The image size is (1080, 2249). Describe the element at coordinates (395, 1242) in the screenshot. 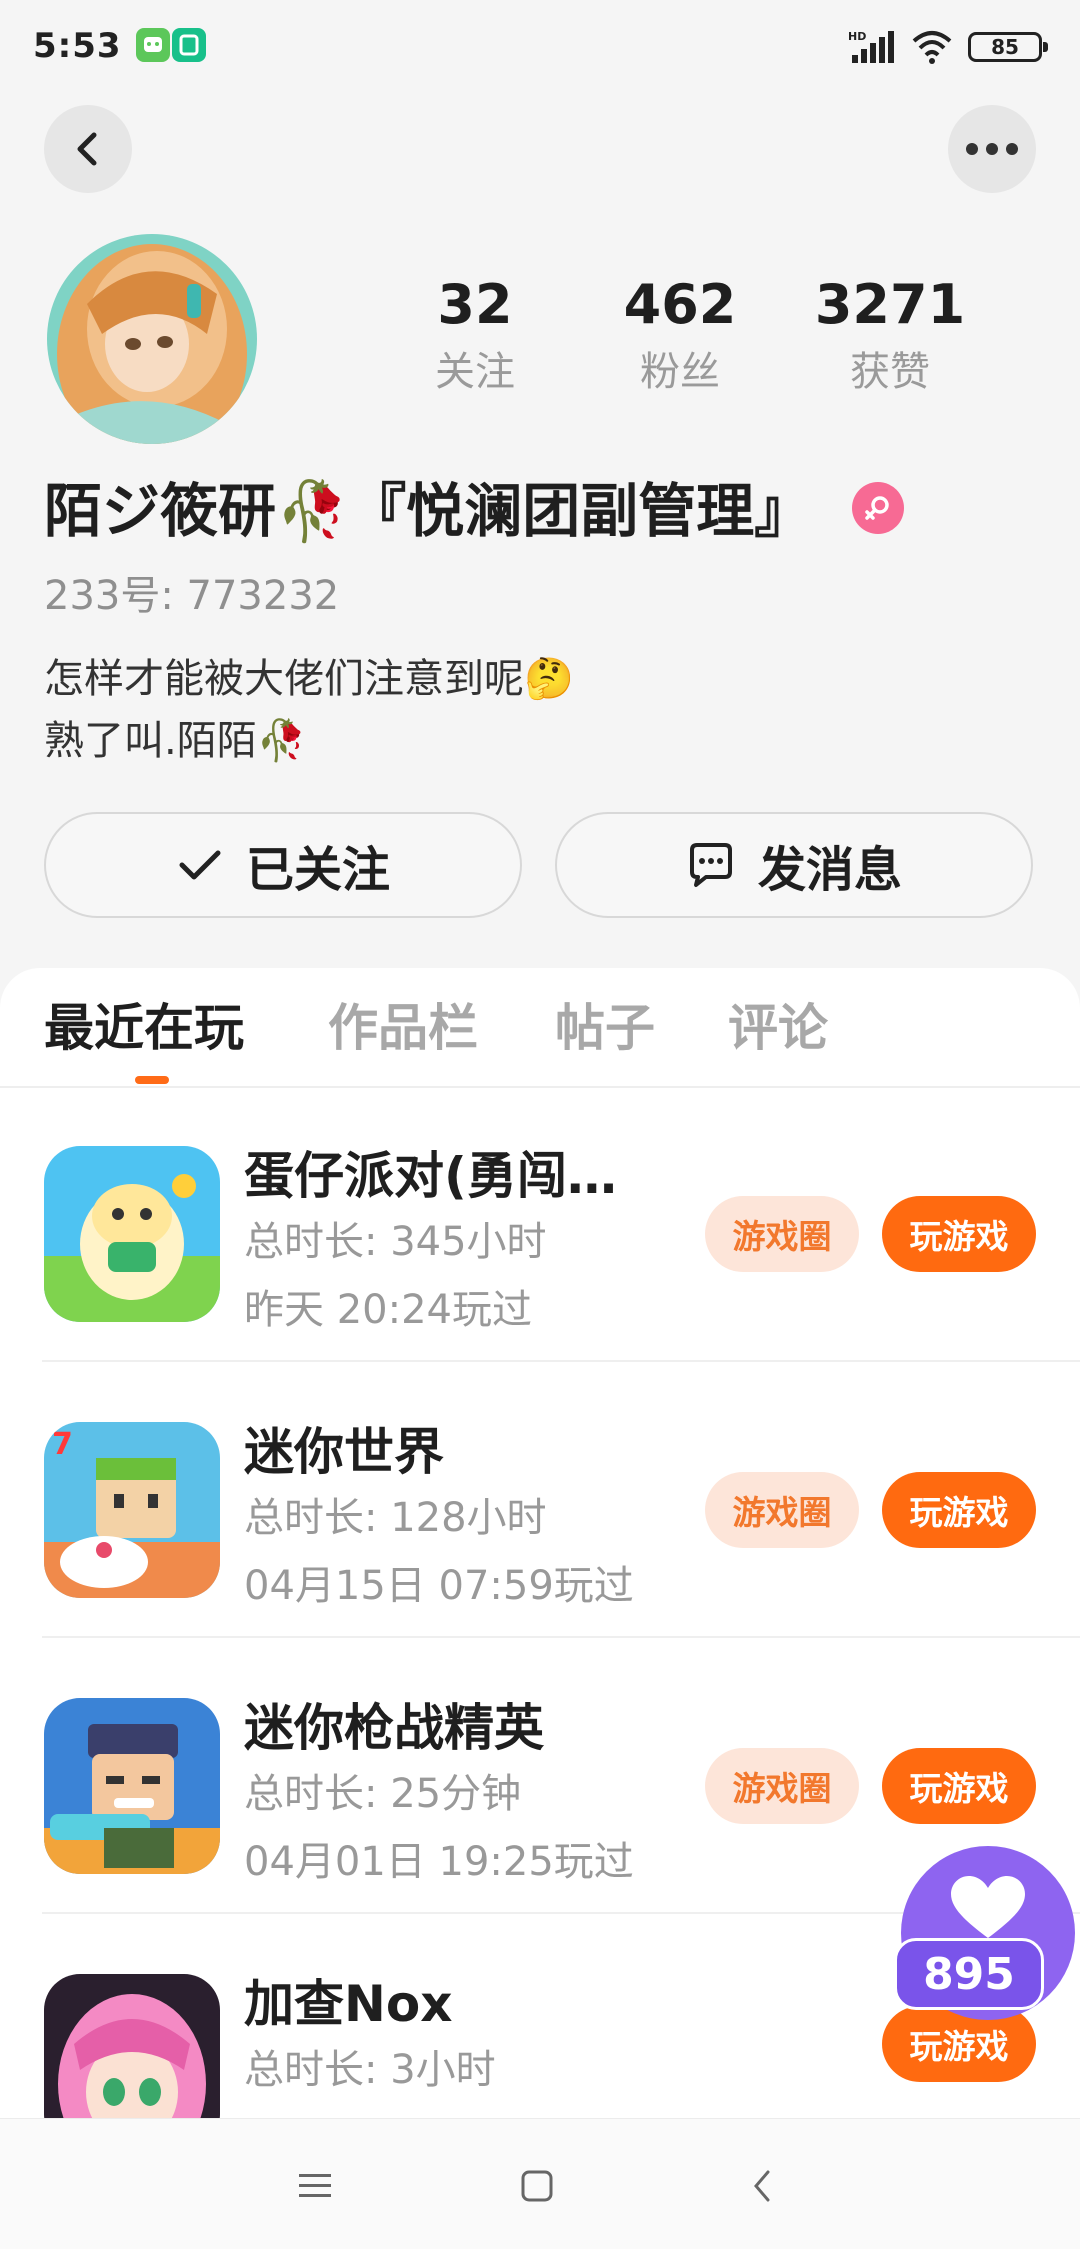

I see `game-duration: 总时长: 345小时` at that location.